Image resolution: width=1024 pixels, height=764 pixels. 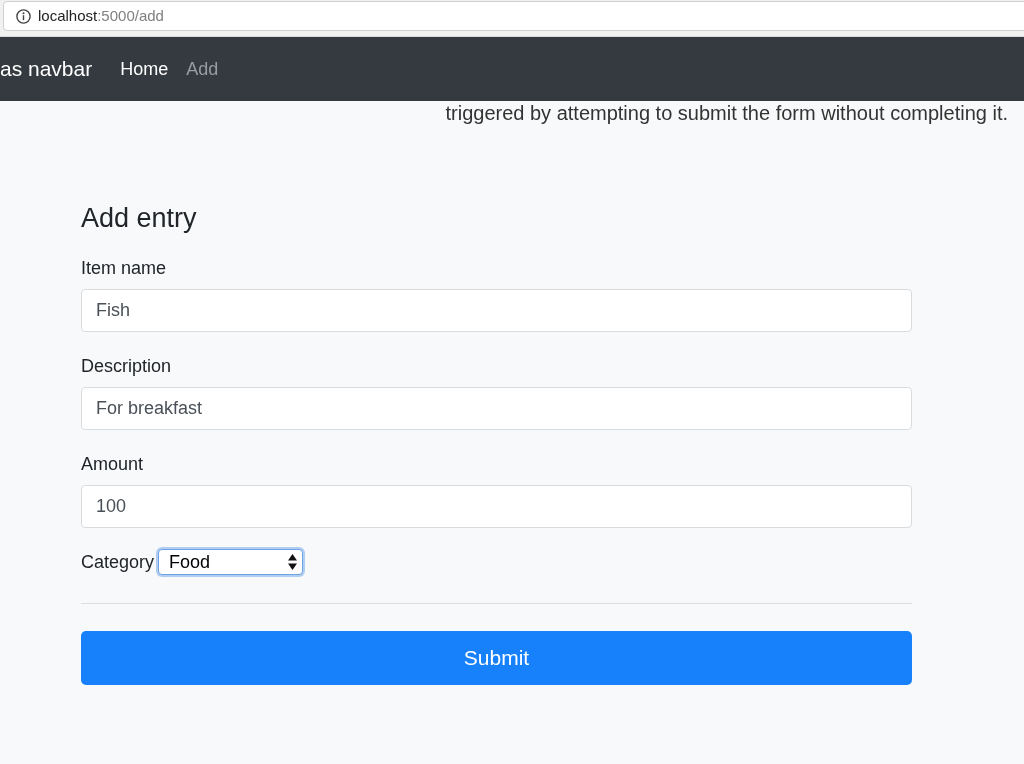 What do you see at coordinates (231, 562) in the screenshot?
I see `select-dropdown: Food` at bounding box center [231, 562].